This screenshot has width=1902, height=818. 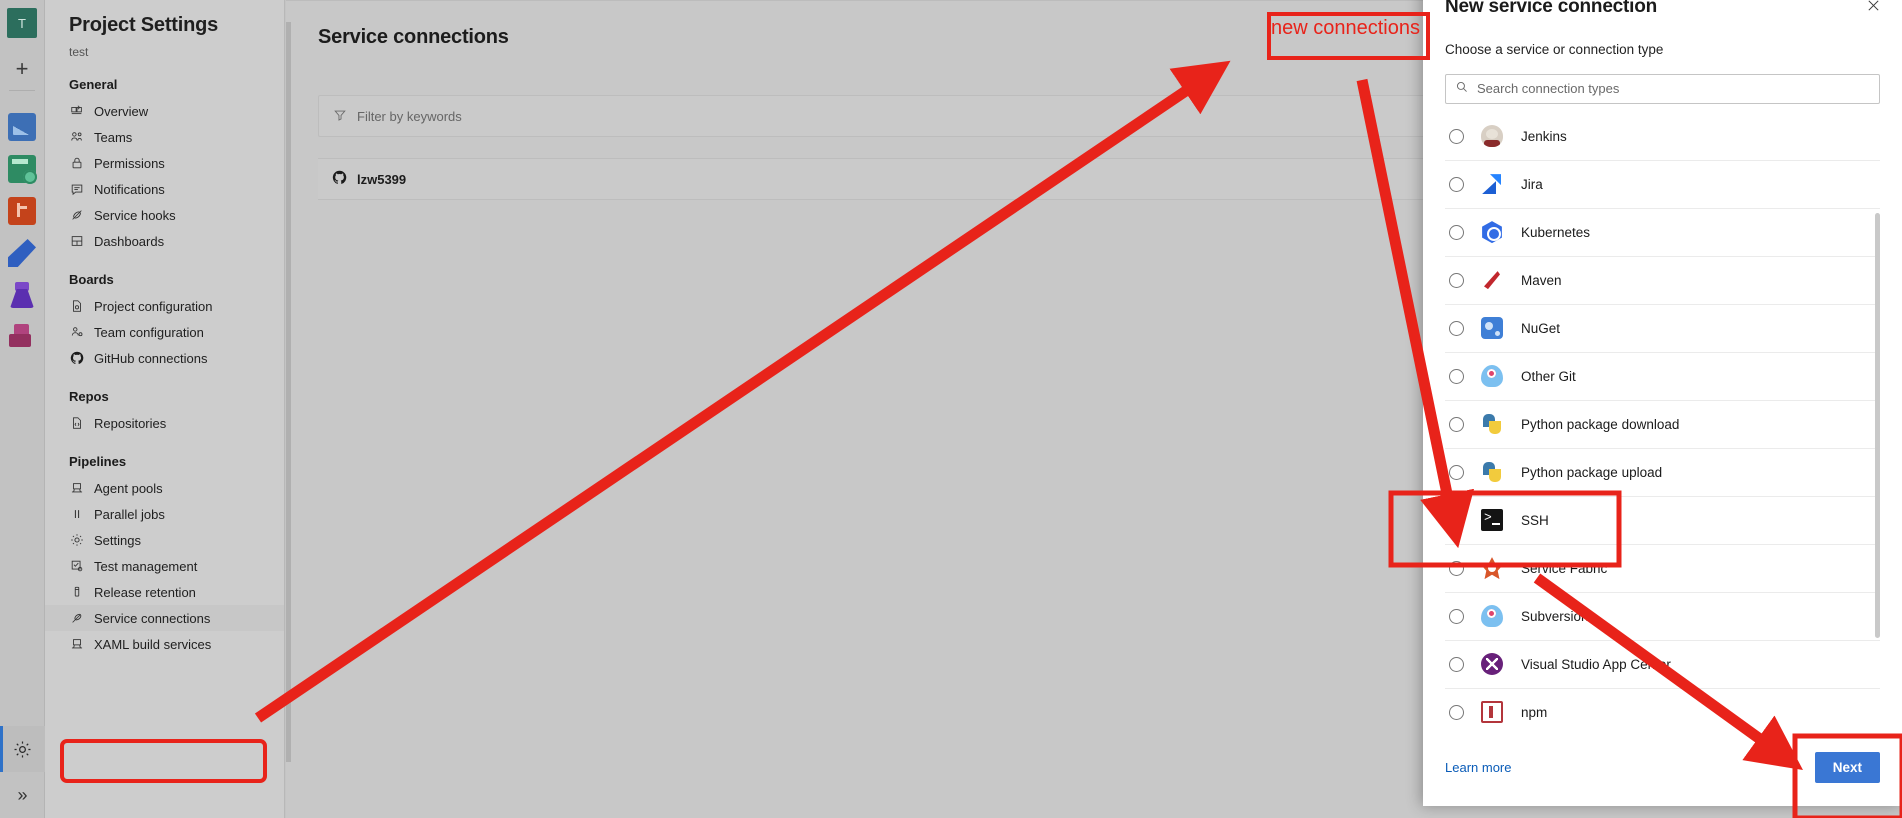 I want to click on list-item-label: Subversion, so click(x=1555, y=616).